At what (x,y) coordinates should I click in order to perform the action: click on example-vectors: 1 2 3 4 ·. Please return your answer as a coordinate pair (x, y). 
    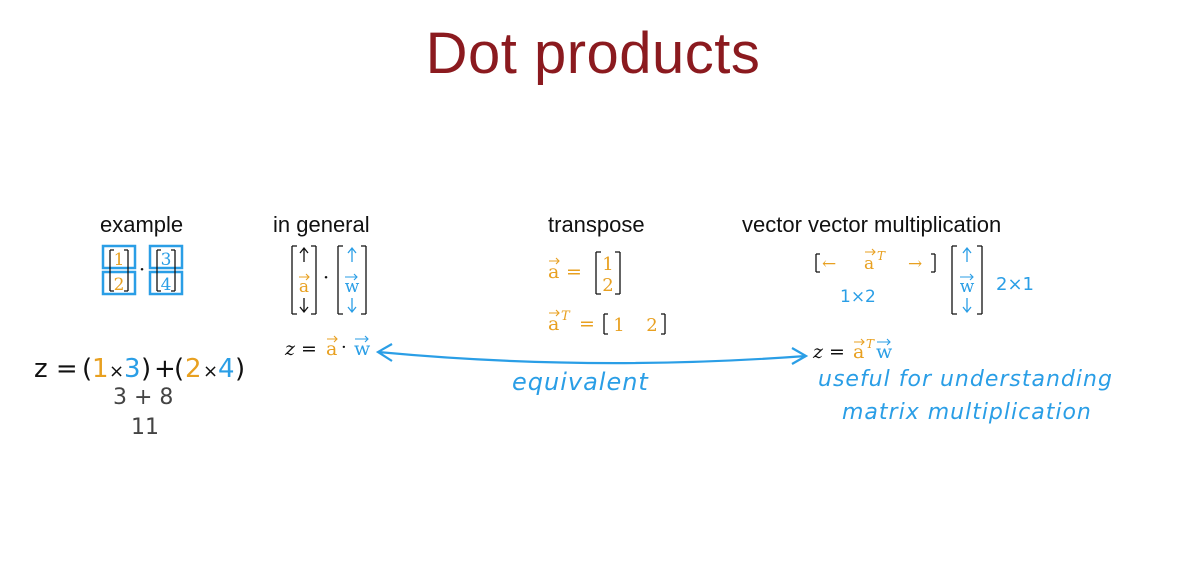
    Looking at the image, I should click on (142, 270).